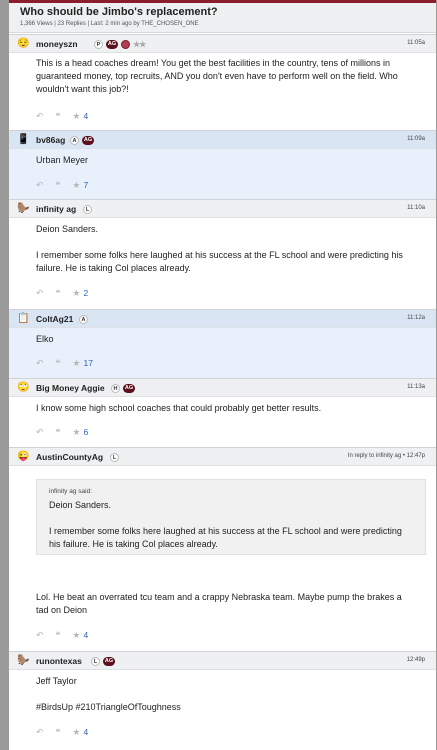 This screenshot has height=750, width=437. I want to click on post-header: 📋 ColtAg21 A 11:12a, so click(222, 318).